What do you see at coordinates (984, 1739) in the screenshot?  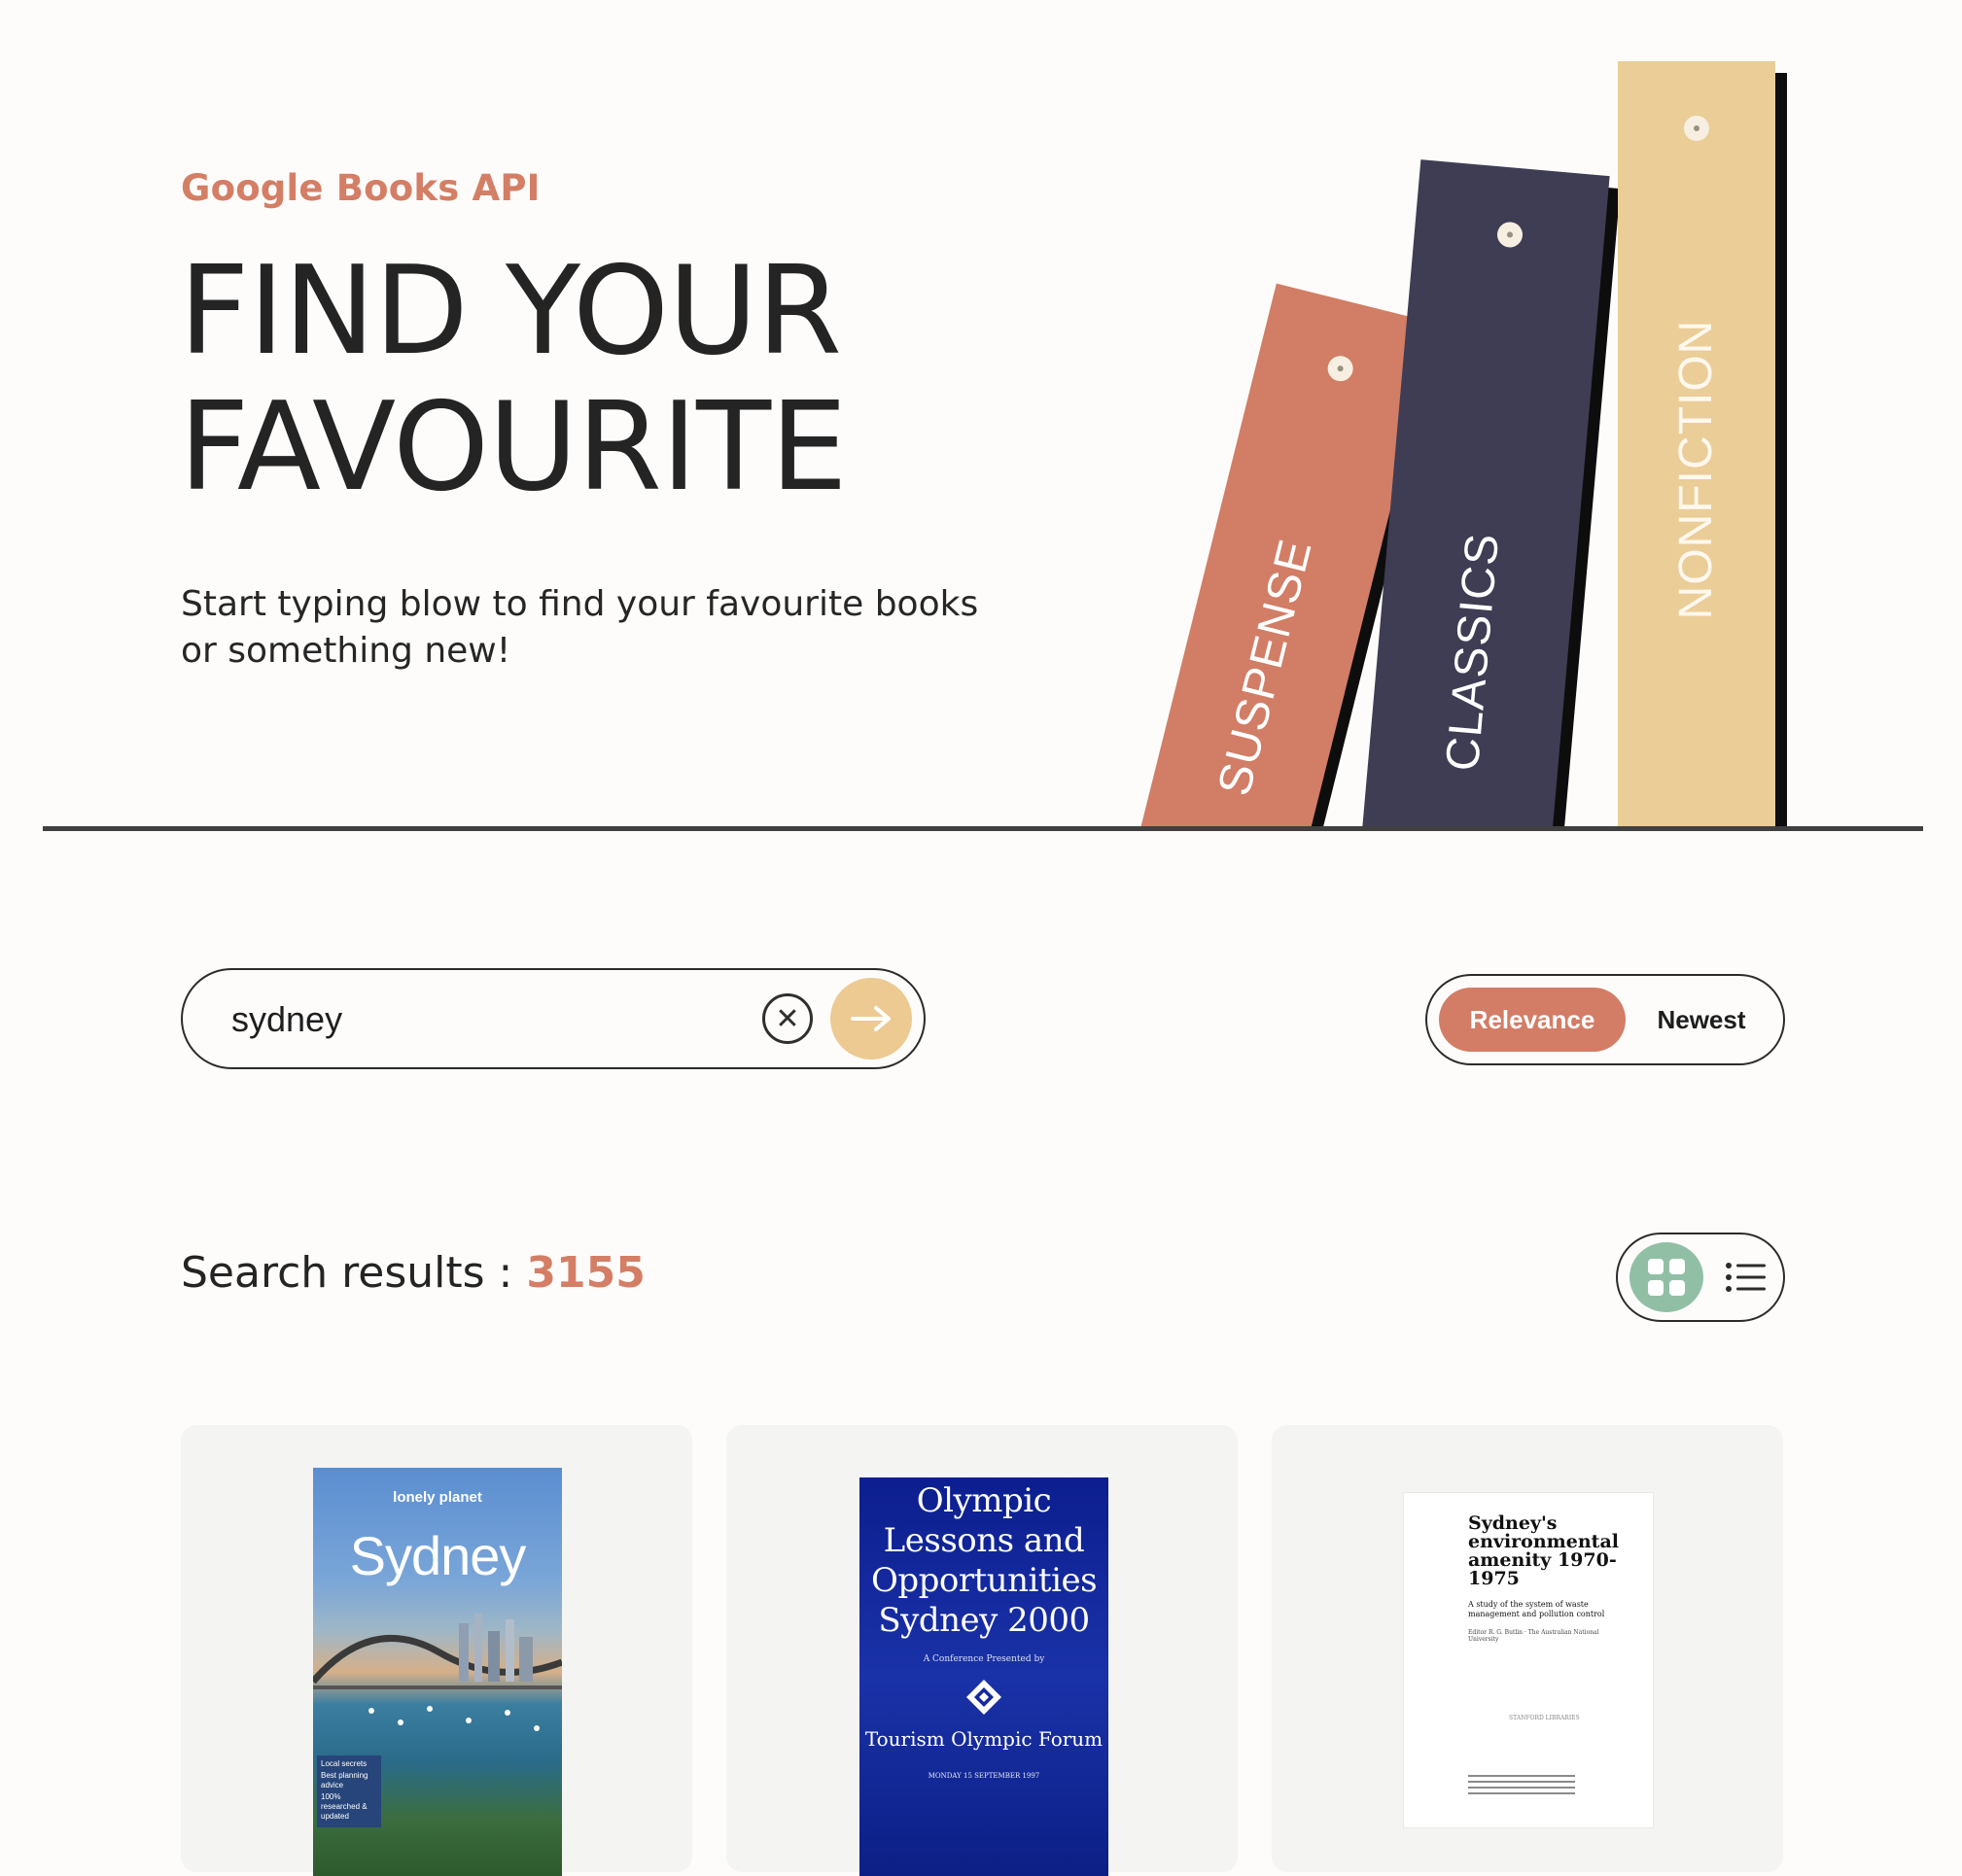 I see `cover-organisation: Tourism Olympic Forum` at bounding box center [984, 1739].